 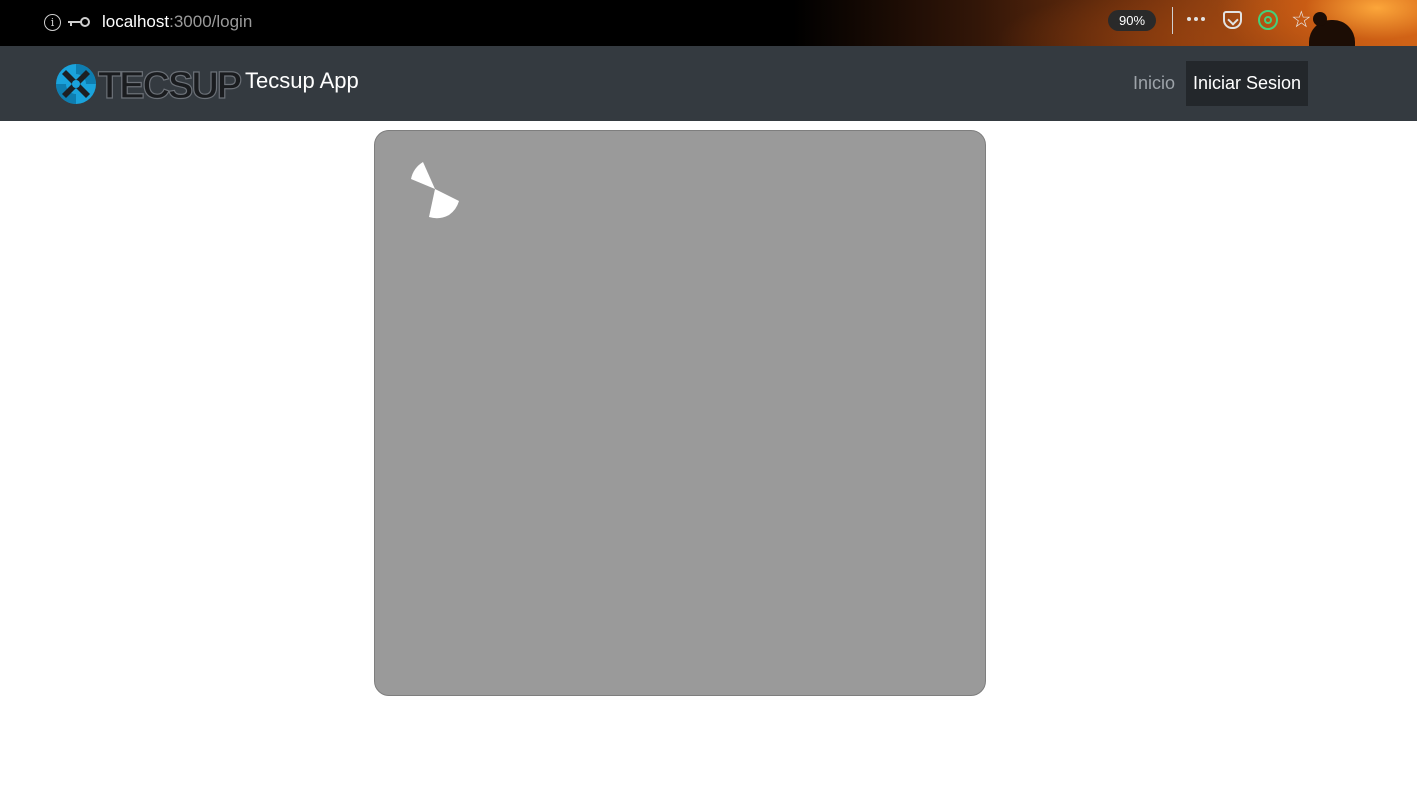 What do you see at coordinates (1132, 20) in the screenshot?
I see `zoom-level-button: 90%` at bounding box center [1132, 20].